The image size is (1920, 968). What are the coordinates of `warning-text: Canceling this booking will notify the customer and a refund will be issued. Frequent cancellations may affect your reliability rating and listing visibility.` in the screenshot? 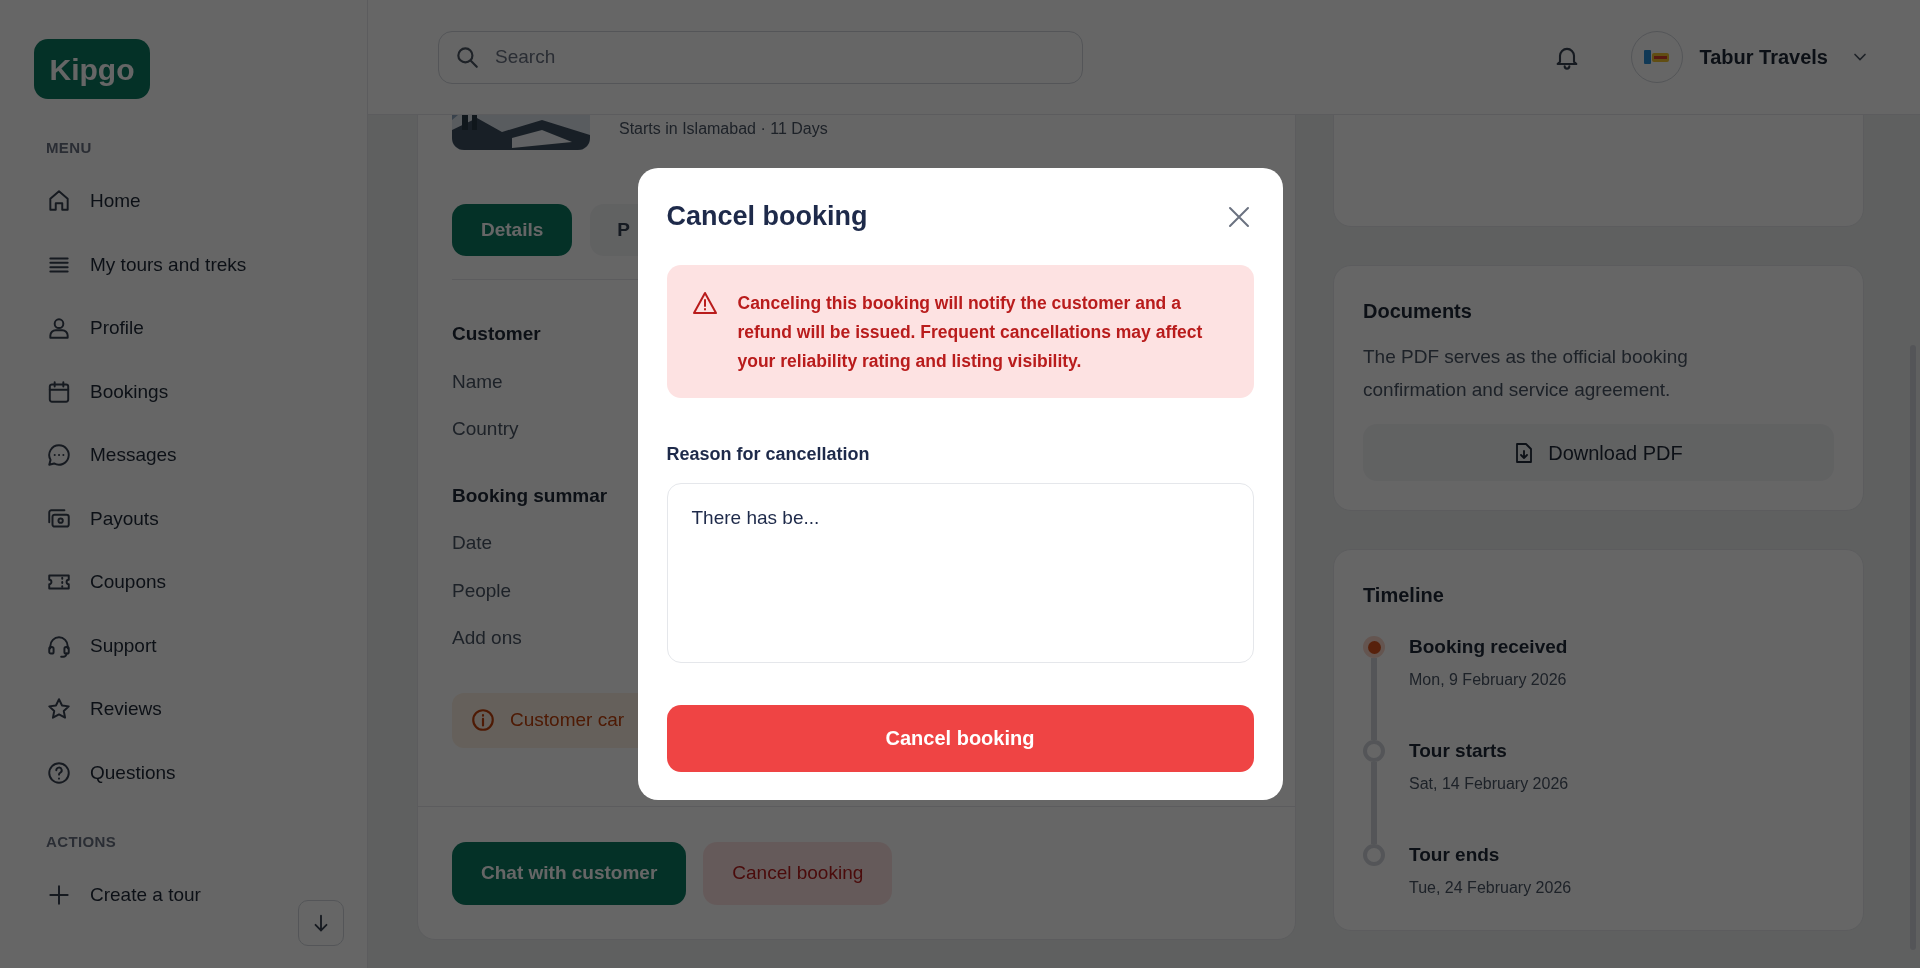 It's located at (970, 332).